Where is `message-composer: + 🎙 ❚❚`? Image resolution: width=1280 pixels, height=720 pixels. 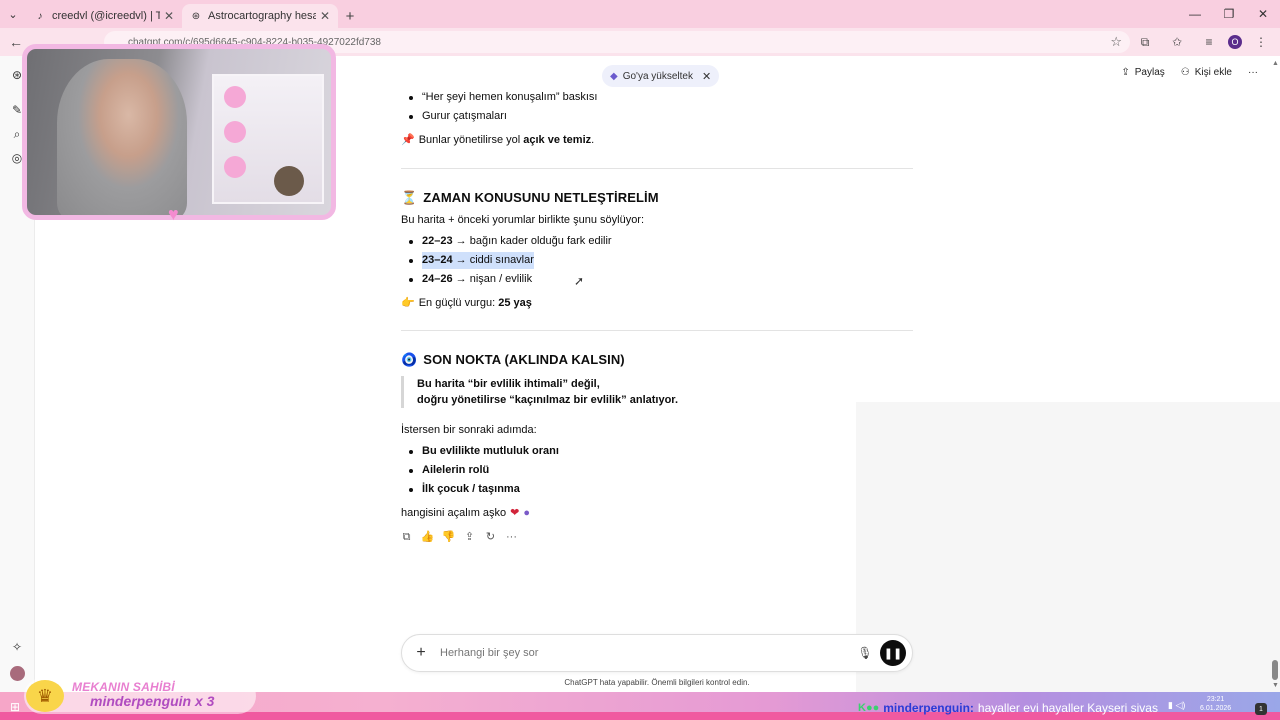 message-composer: + 🎙 ❚❚ is located at coordinates (657, 653).